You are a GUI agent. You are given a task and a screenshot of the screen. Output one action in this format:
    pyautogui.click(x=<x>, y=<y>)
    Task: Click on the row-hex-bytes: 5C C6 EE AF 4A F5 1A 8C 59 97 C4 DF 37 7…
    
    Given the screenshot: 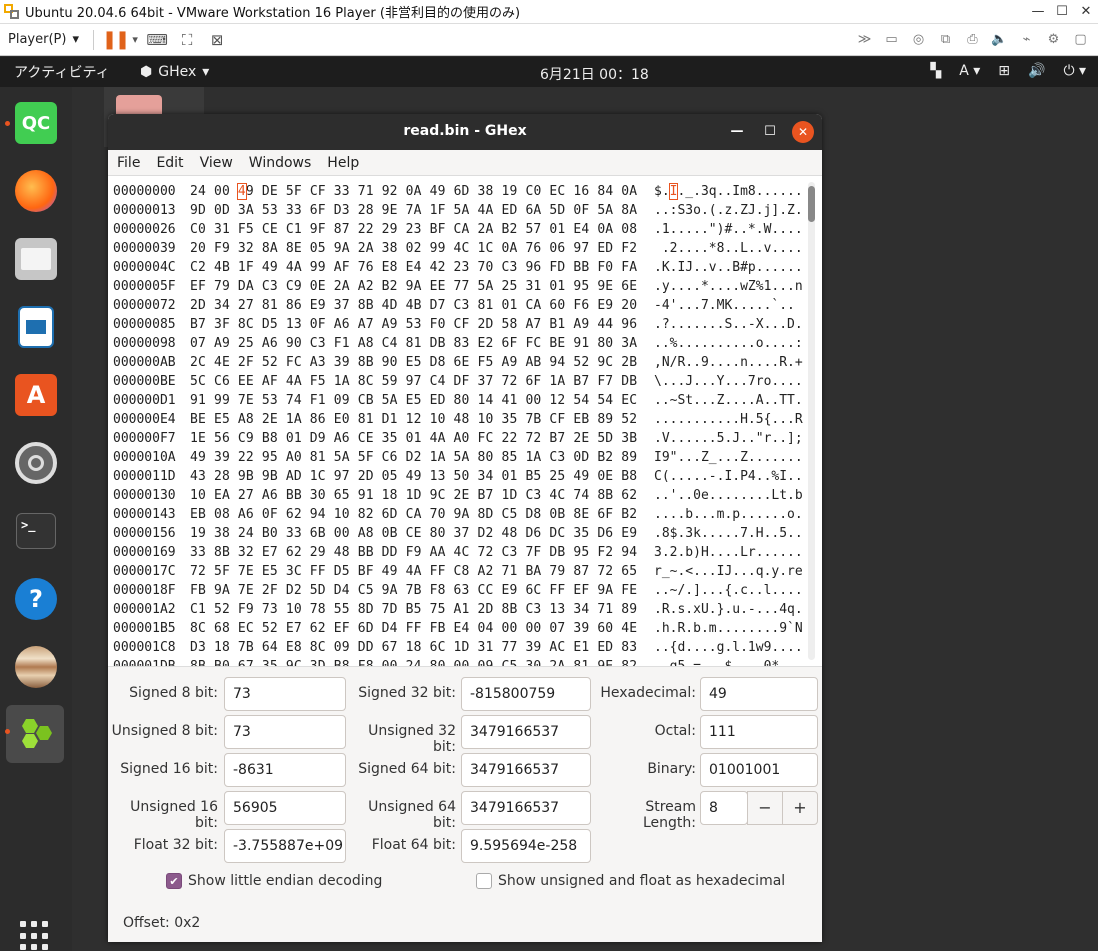 What is the action you would take?
    pyautogui.click(x=413, y=381)
    